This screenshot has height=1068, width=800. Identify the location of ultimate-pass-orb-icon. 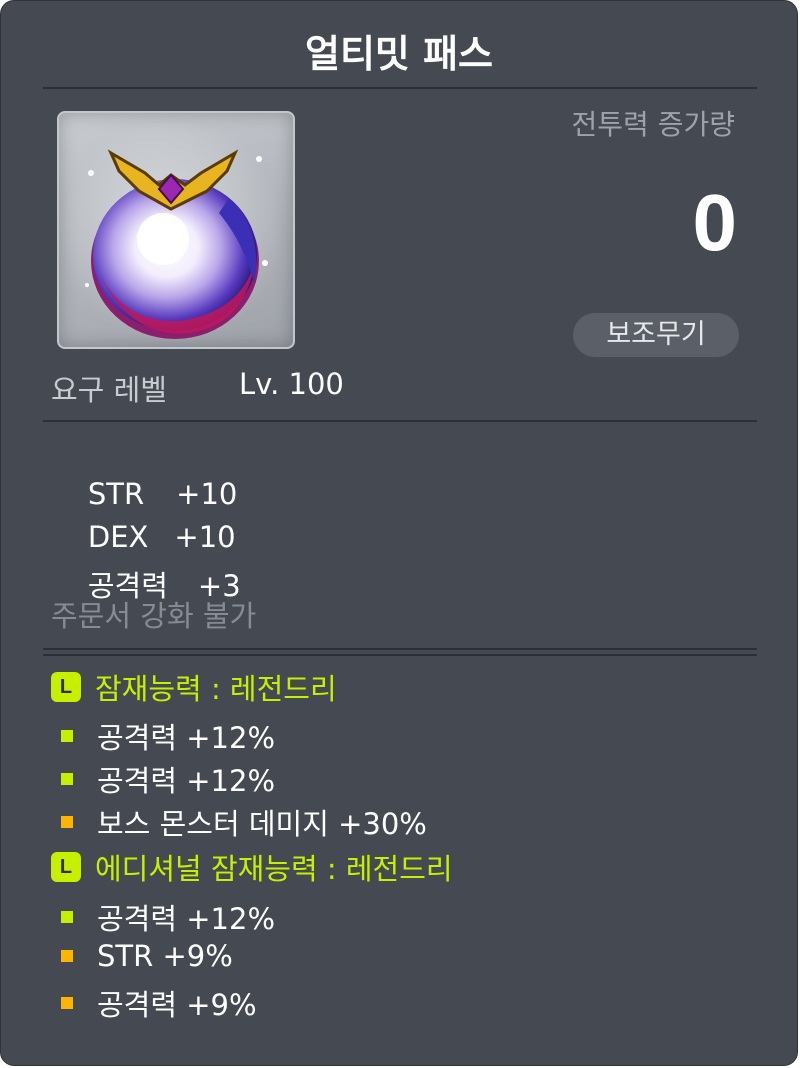
(171, 231).